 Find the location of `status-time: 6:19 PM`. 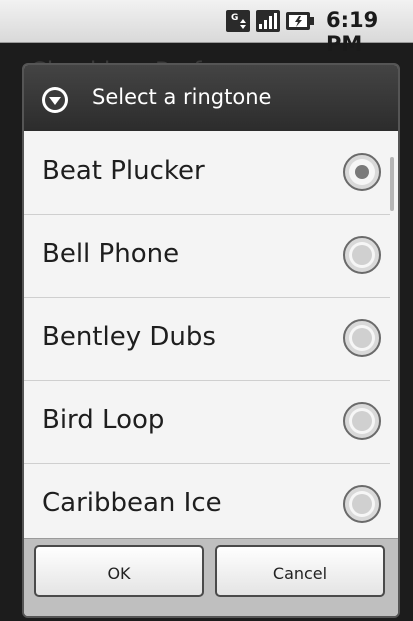

status-time: 6:19 PM is located at coordinates (352, 32).